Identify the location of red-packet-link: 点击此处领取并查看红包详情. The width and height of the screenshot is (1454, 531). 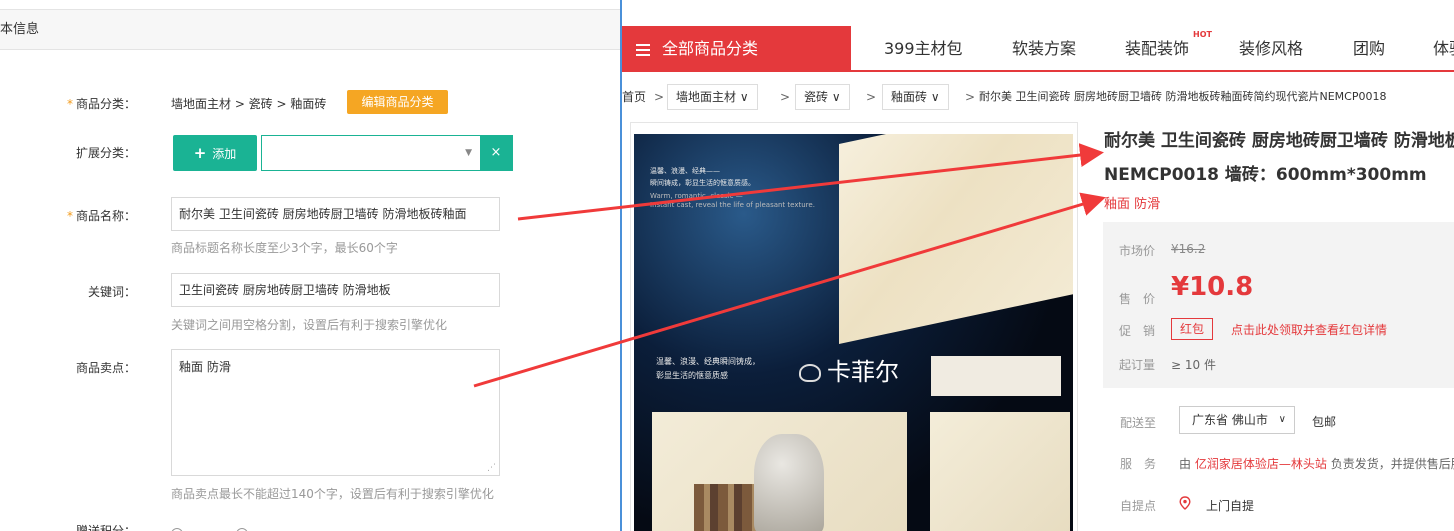
(1309, 329).